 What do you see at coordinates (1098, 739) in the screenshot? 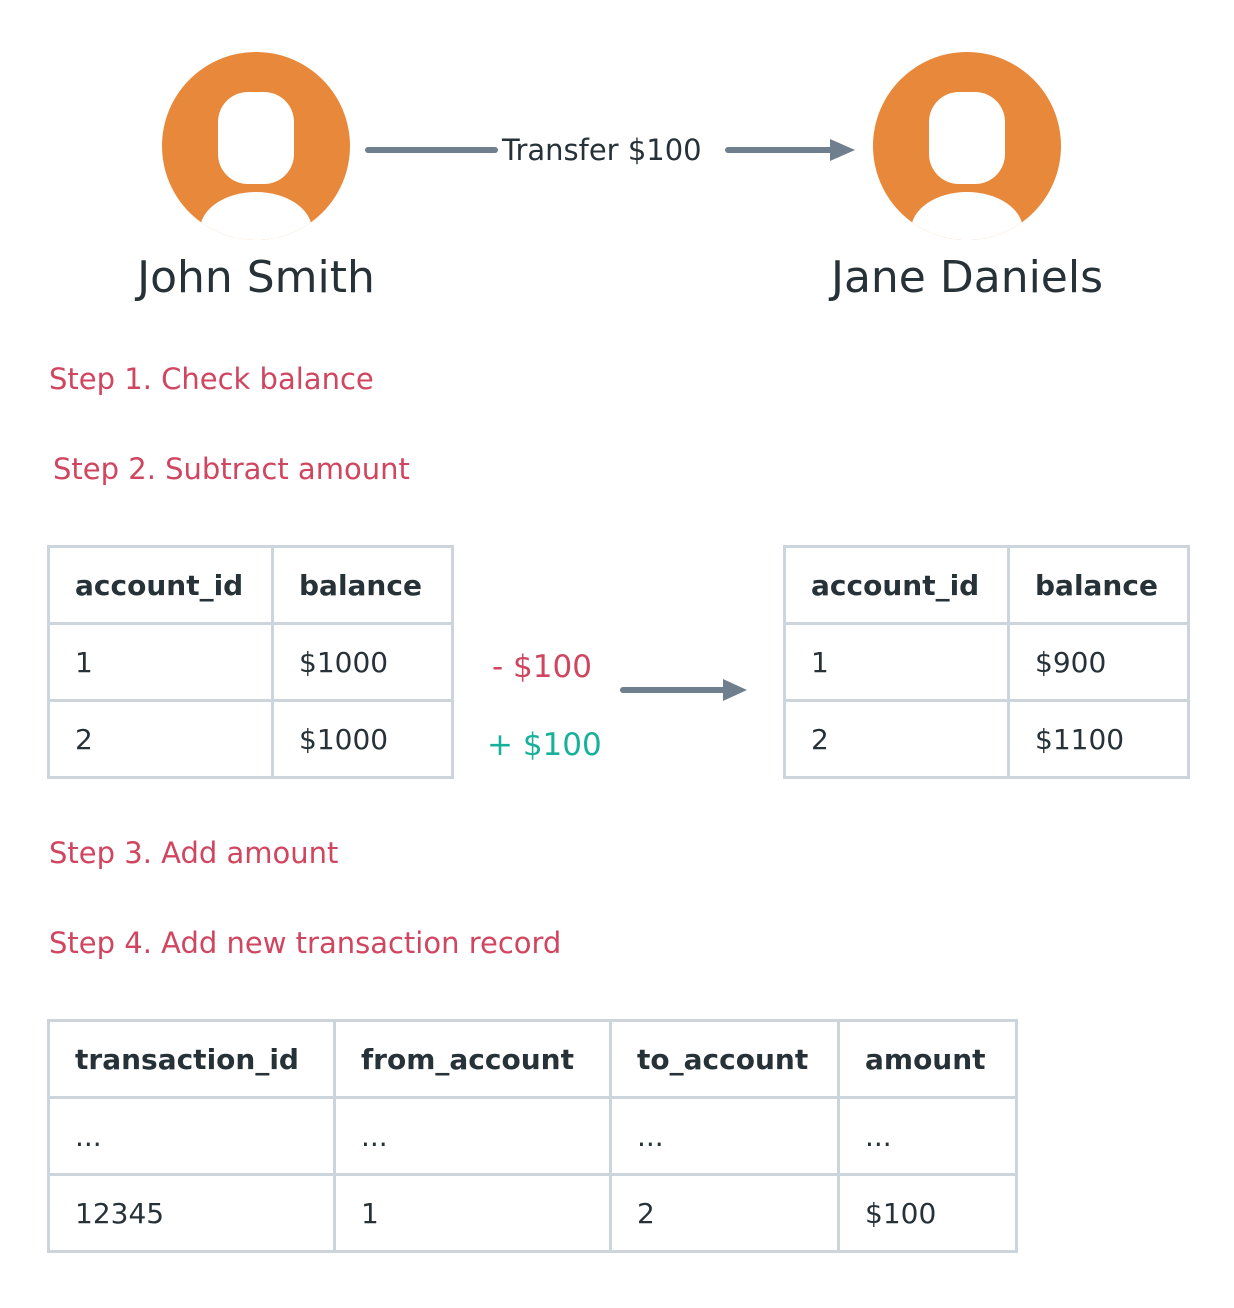
I see `table-cell: $1100` at bounding box center [1098, 739].